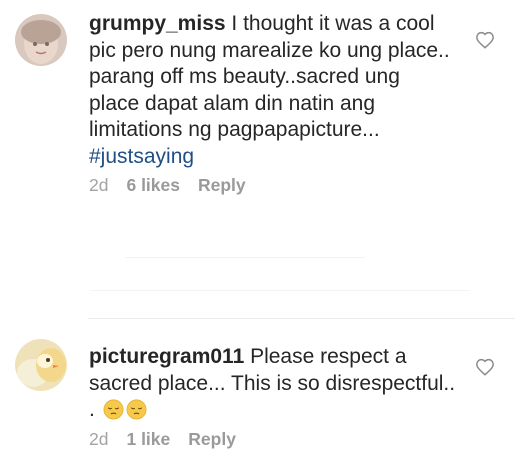 The image size is (515, 449). Describe the element at coordinates (92, 409) in the screenshot. I see `comment-line: .` at that location.